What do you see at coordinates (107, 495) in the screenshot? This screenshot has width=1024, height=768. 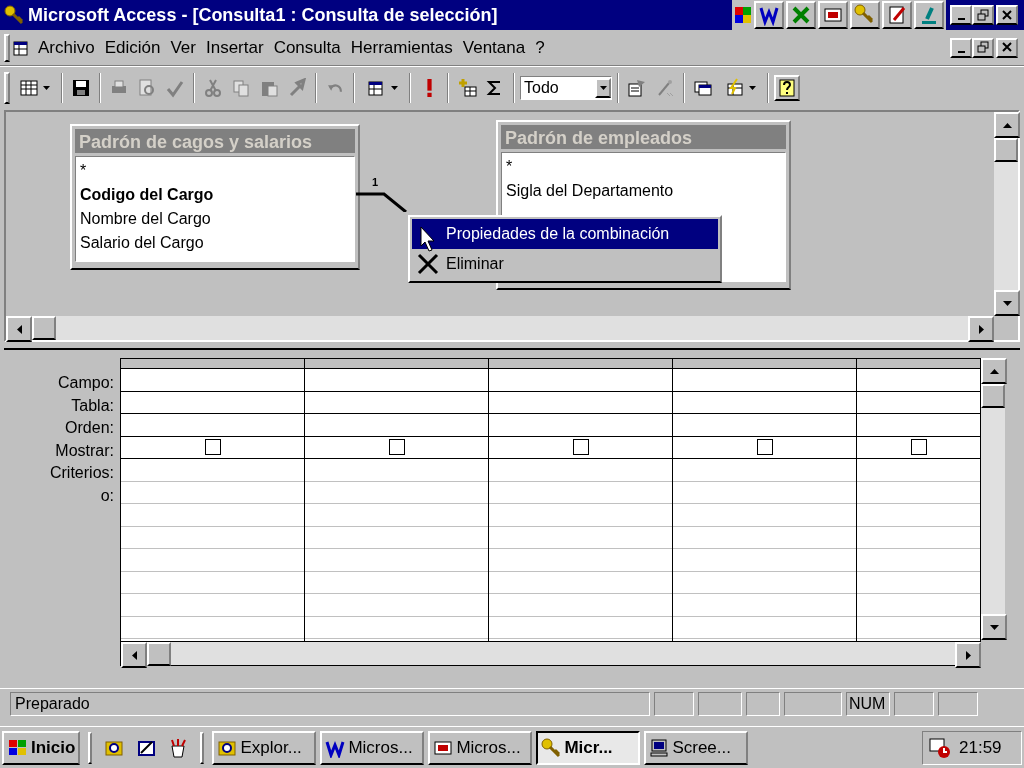 I see `row-label: o:` at bounding box center [107, 495].